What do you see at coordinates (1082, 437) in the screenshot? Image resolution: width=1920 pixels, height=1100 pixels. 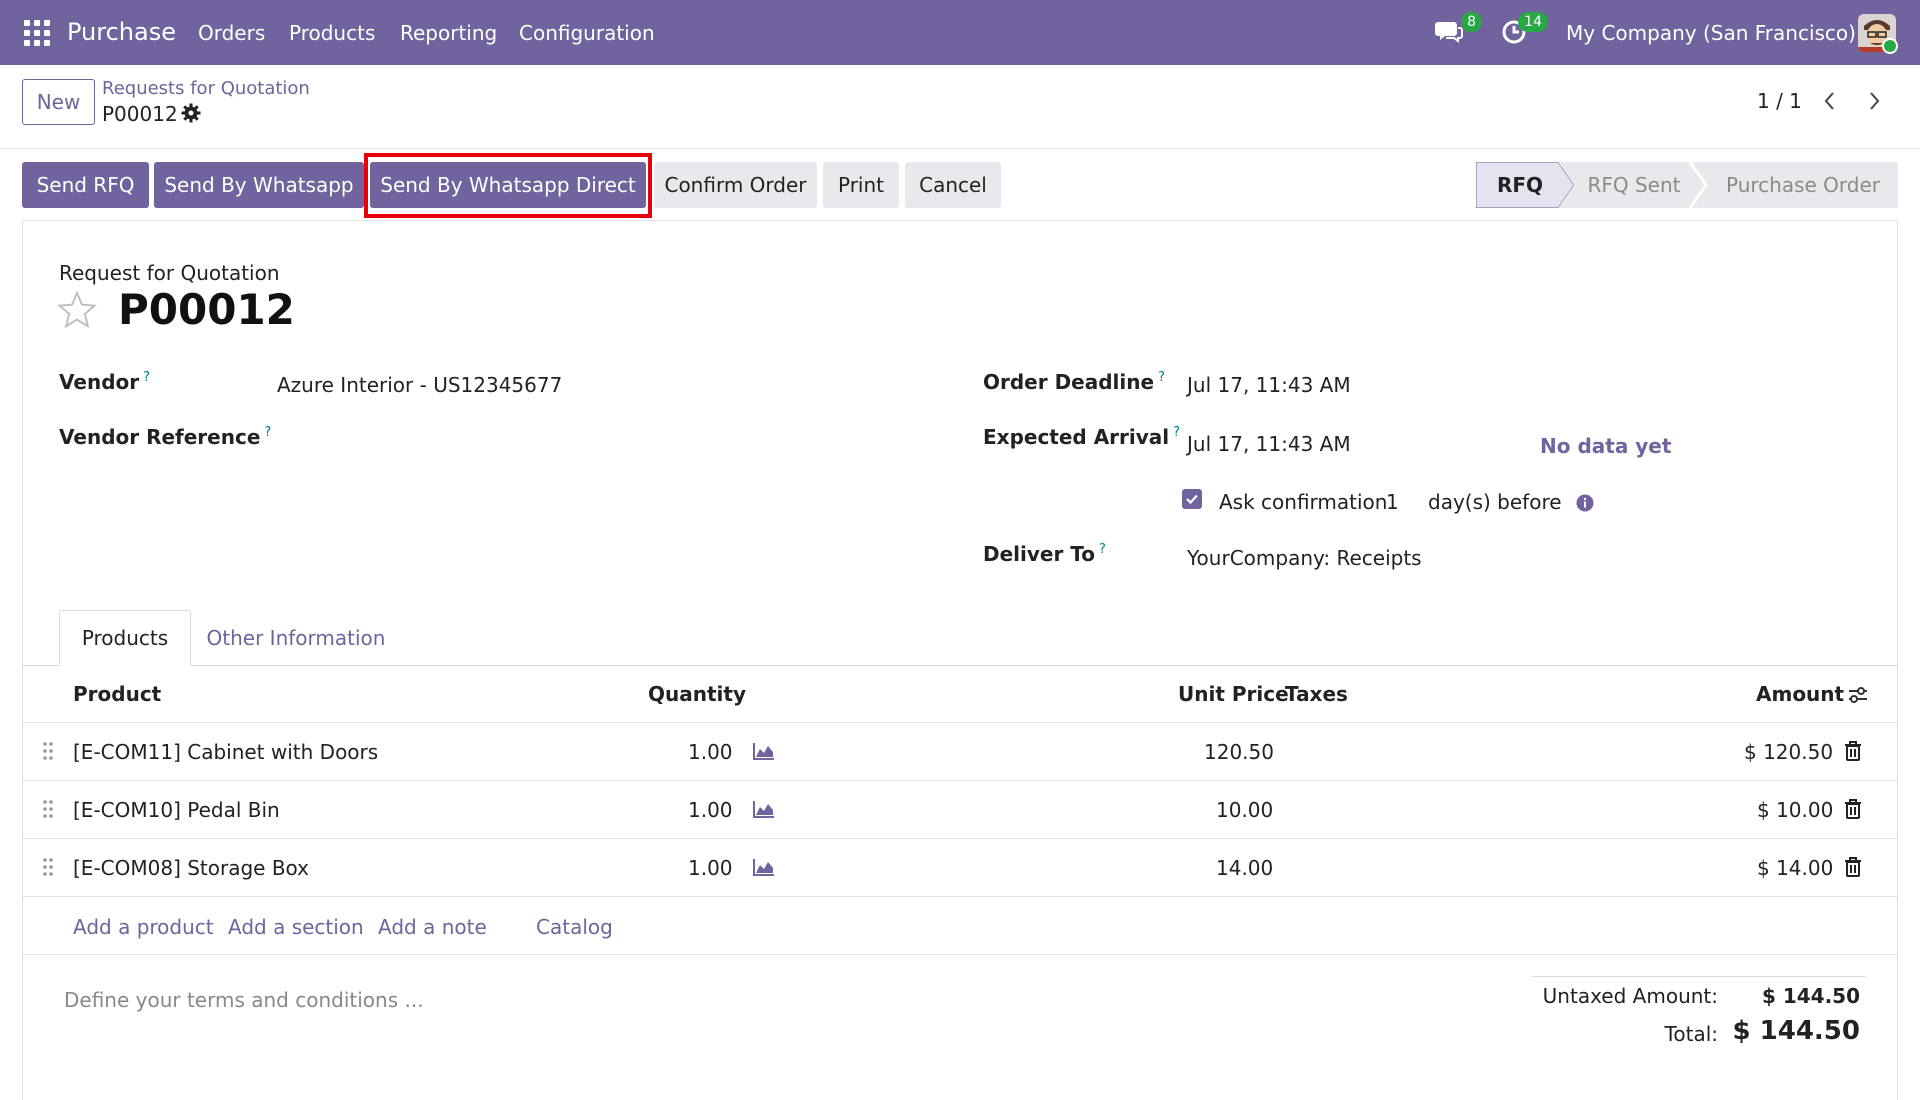 I see `expected-arrival-label: Expected Arrival?` at bounding box center [1082, 437].